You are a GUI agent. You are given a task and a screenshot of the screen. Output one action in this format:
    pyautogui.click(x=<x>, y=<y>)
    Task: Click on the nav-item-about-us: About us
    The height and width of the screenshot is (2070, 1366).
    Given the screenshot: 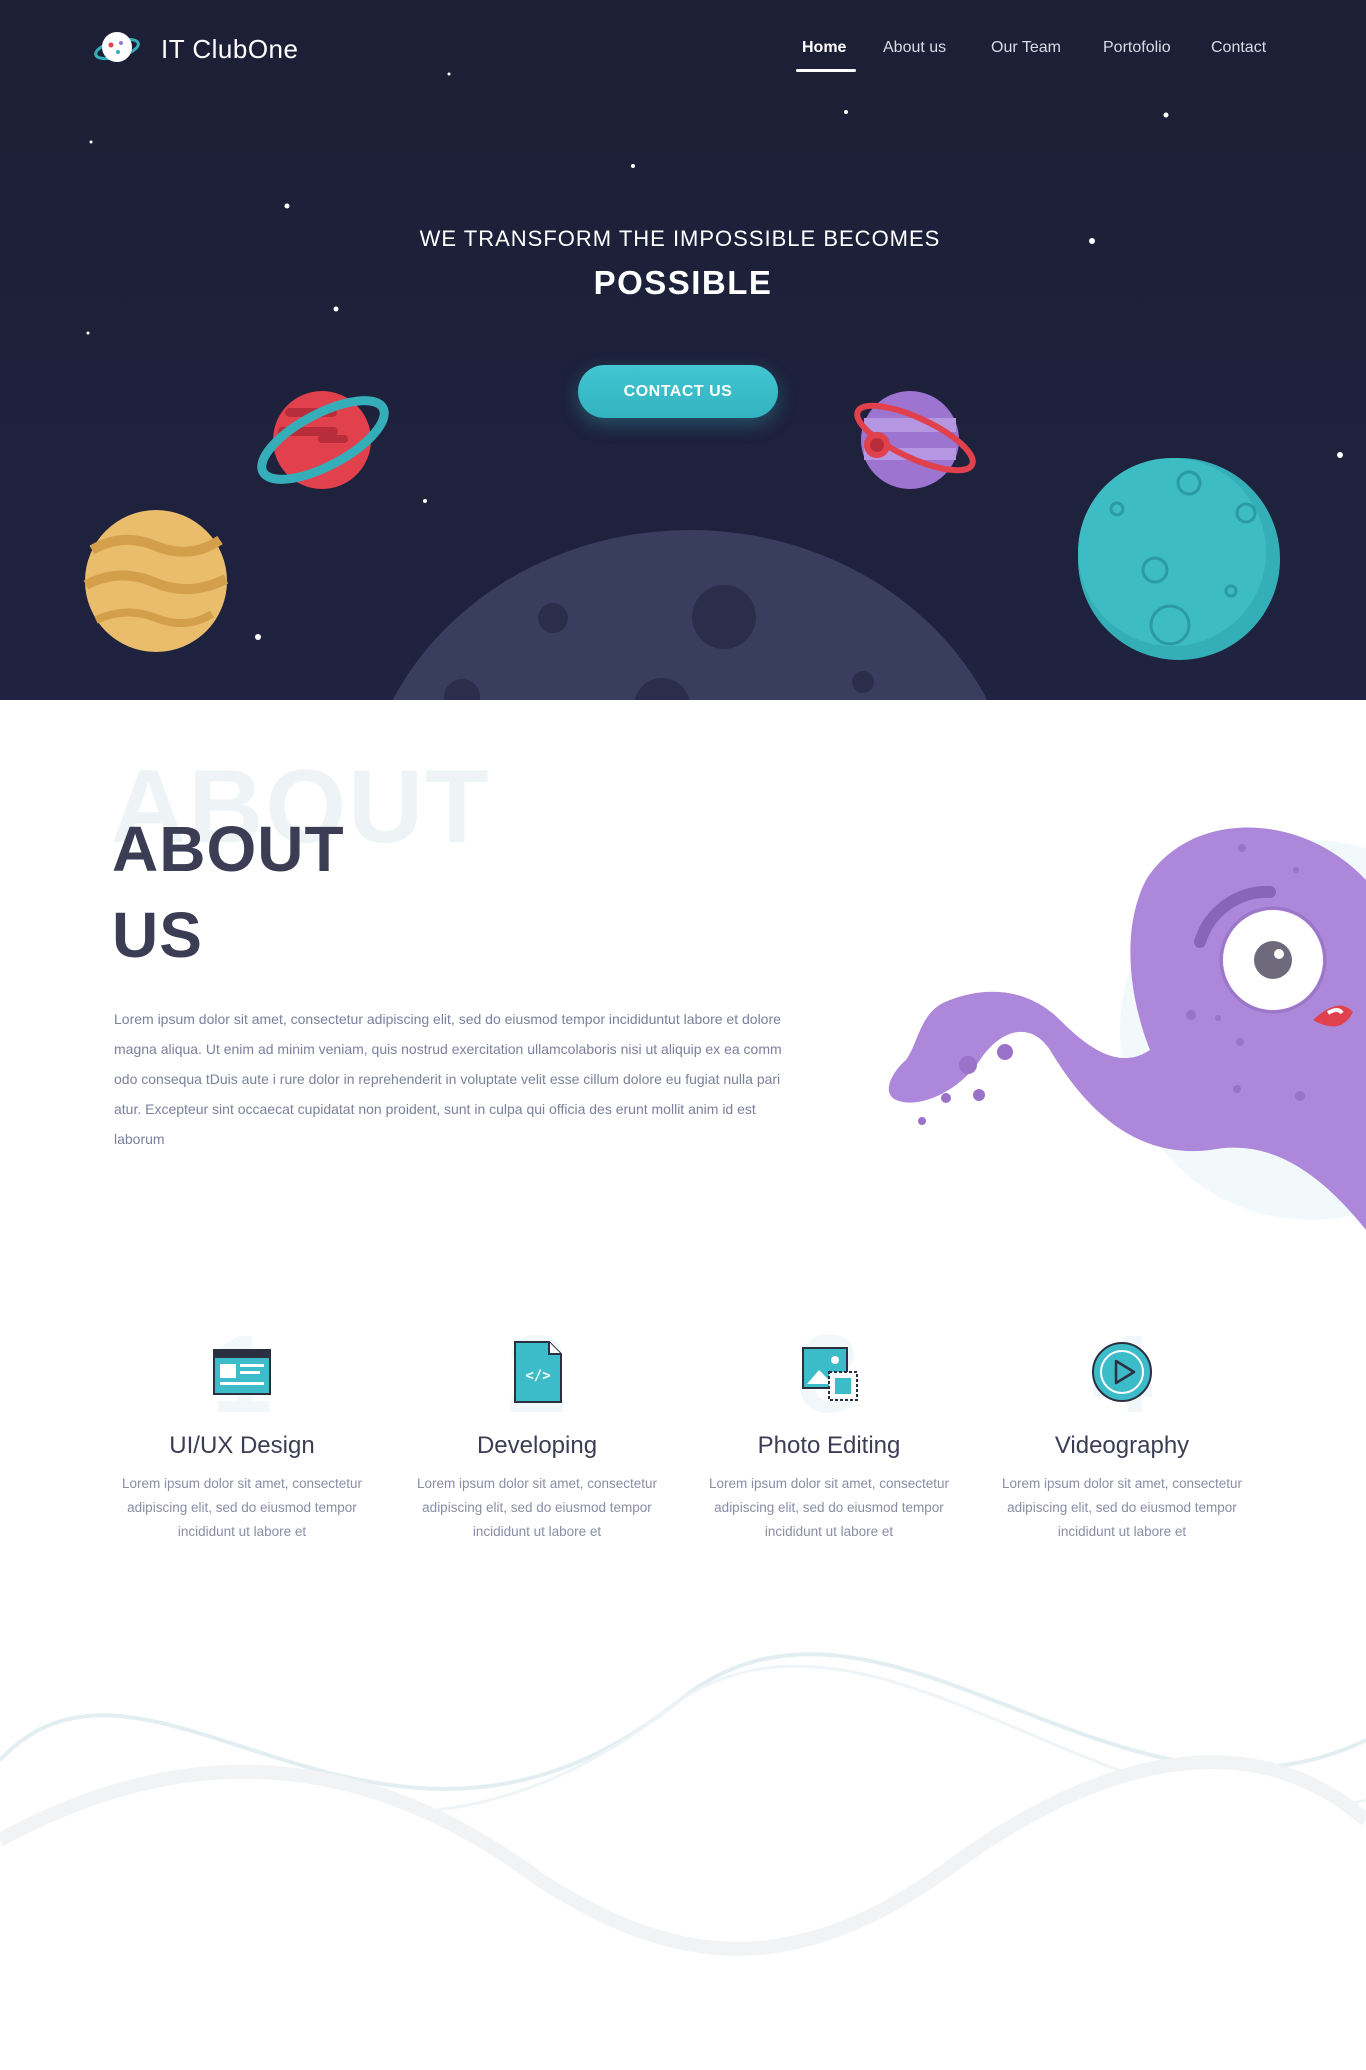 What is the action you would take?
    pyautogui.click(x=914, y=48)
    